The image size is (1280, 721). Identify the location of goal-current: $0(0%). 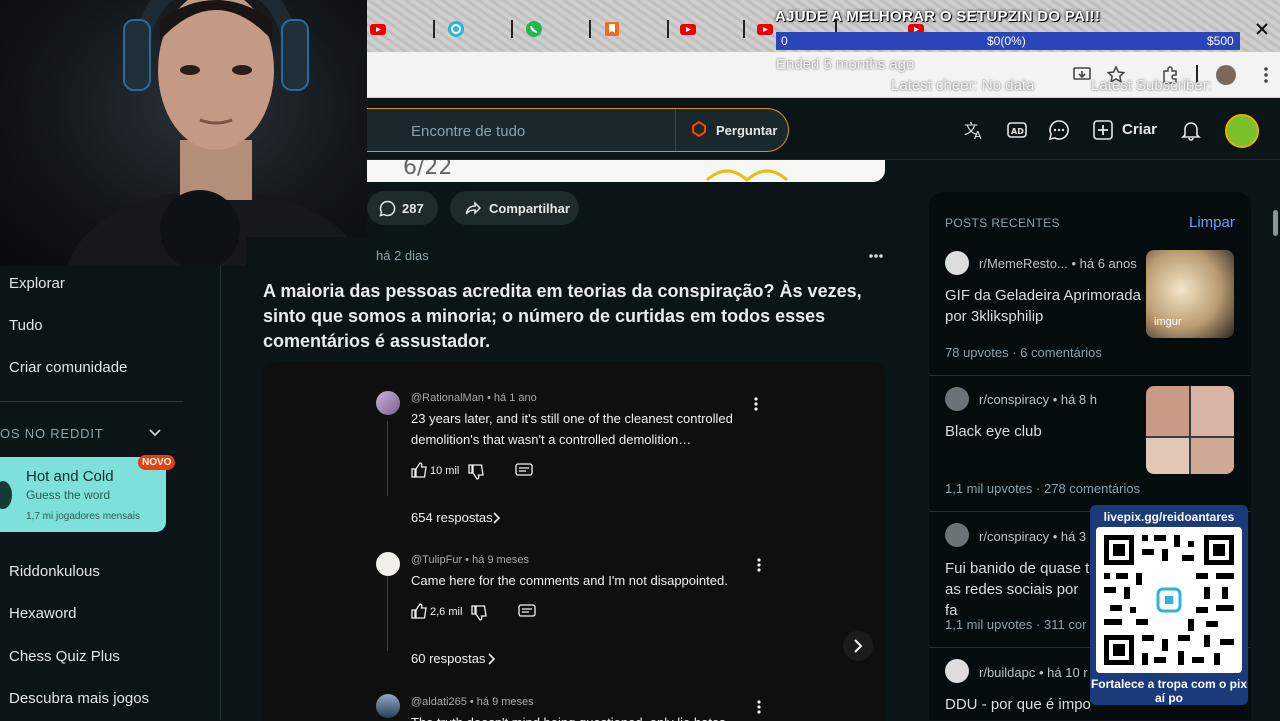
(1006, 41).